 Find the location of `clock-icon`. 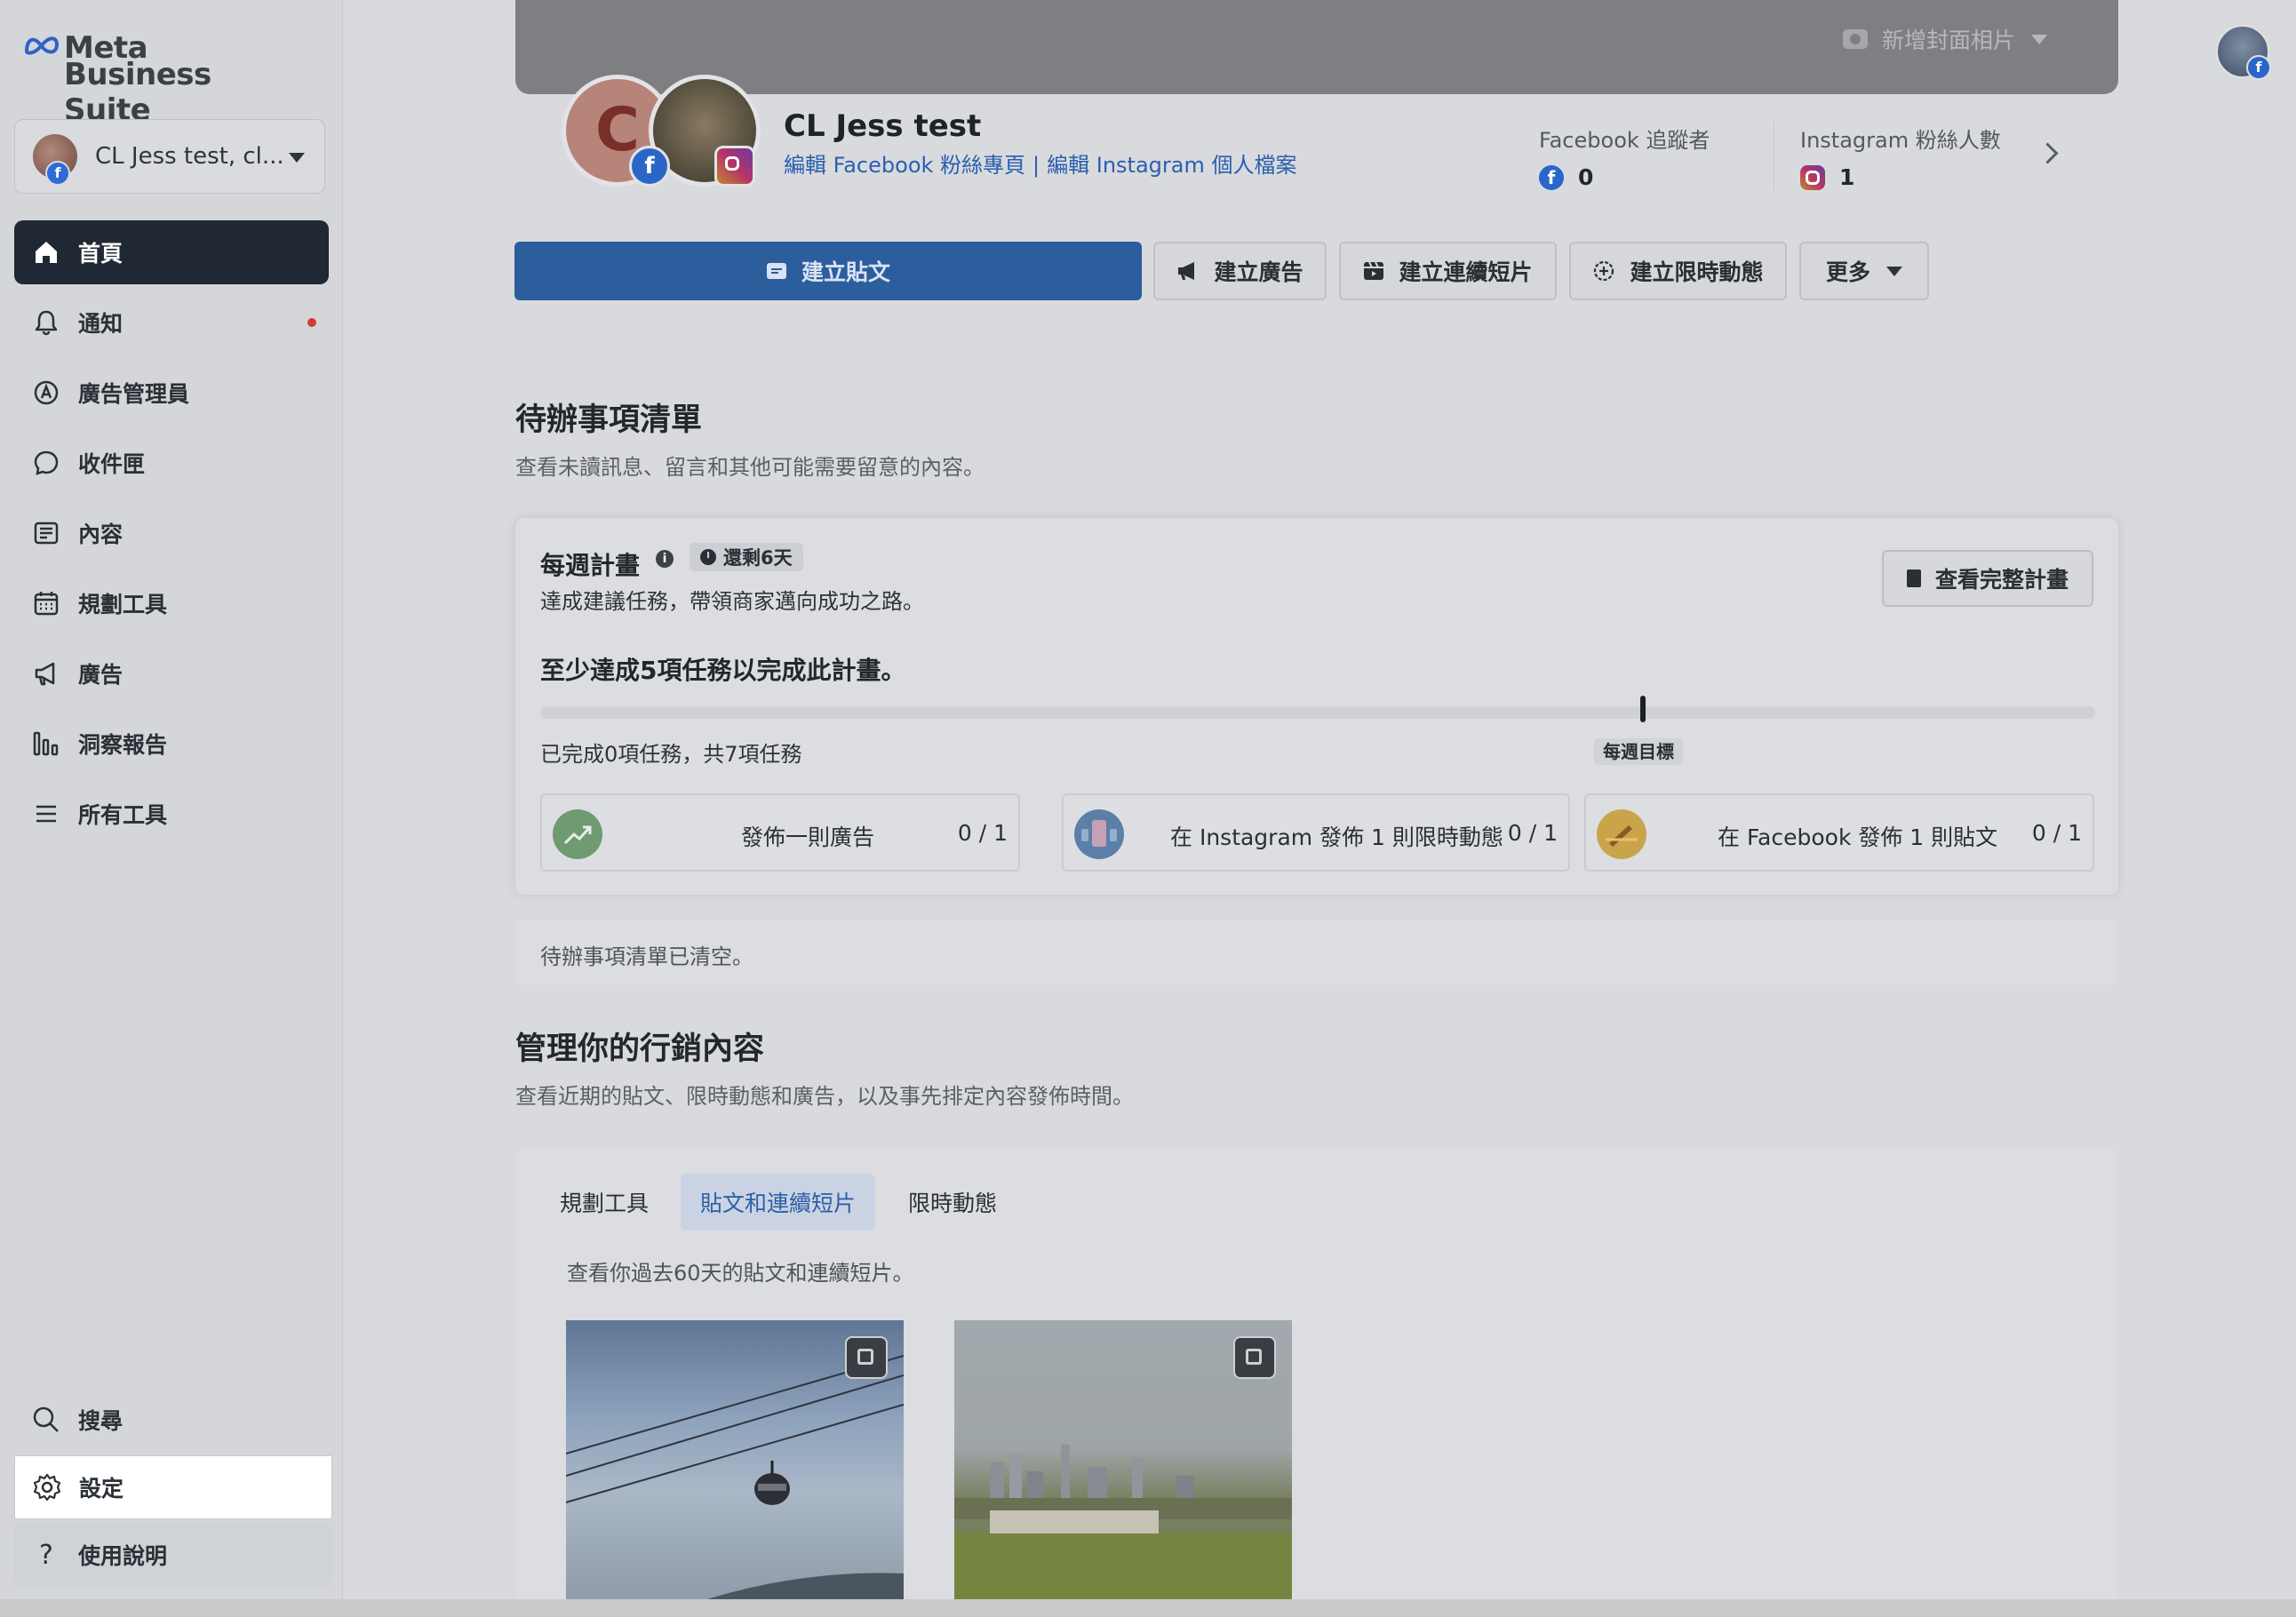

clock-icon is located at coordinates (708, 557).